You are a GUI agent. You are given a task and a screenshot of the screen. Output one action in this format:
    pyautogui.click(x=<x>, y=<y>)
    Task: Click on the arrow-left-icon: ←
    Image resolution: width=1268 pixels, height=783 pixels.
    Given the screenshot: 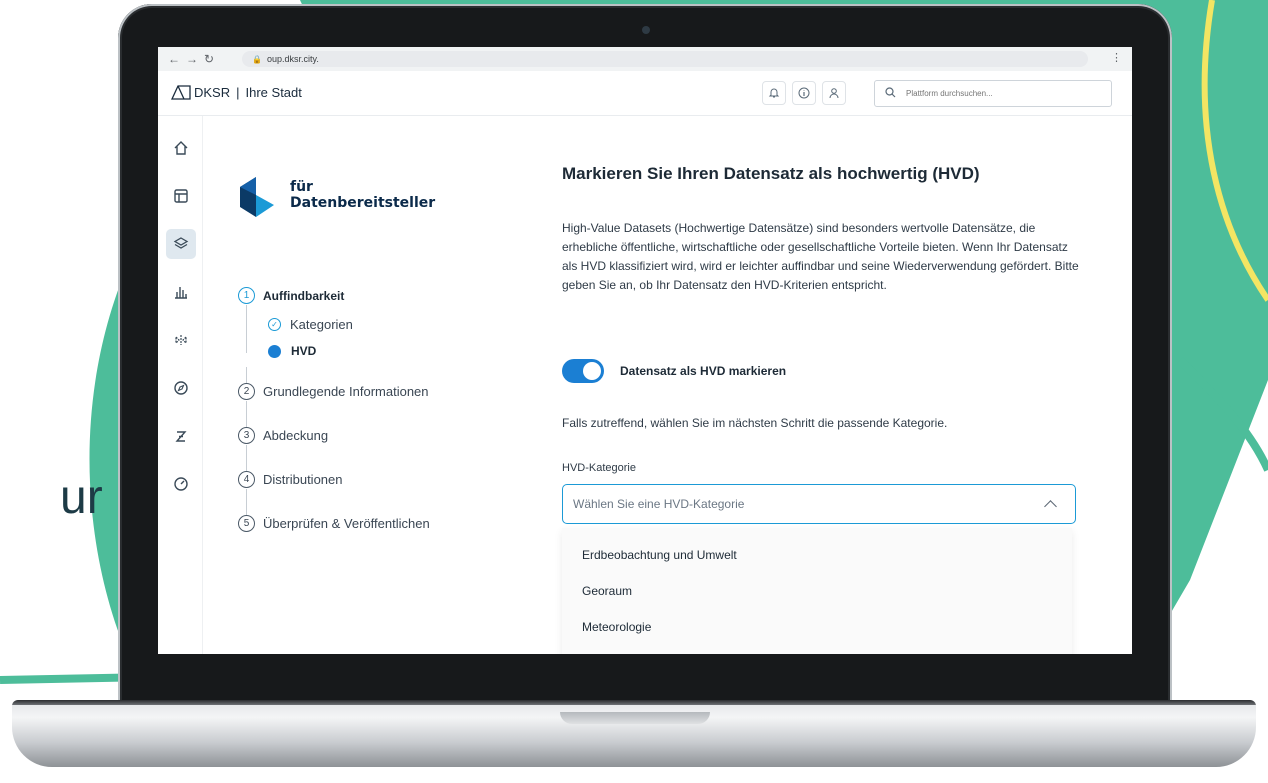 What is the action you would take?
    pyautogui.click(x=174, y=59)
    